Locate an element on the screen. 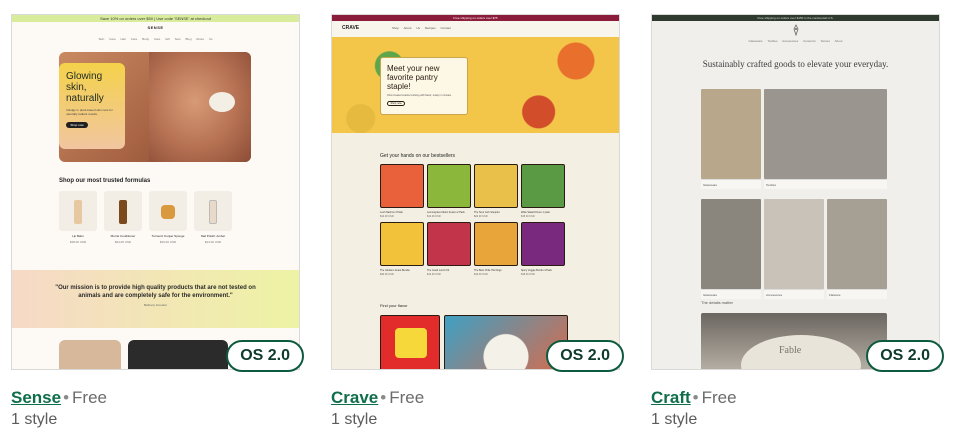 This screenshot has height=447, width=960. preview-product: Morrel Conditioner $24.00 USD is located at coordinates (123, 217).